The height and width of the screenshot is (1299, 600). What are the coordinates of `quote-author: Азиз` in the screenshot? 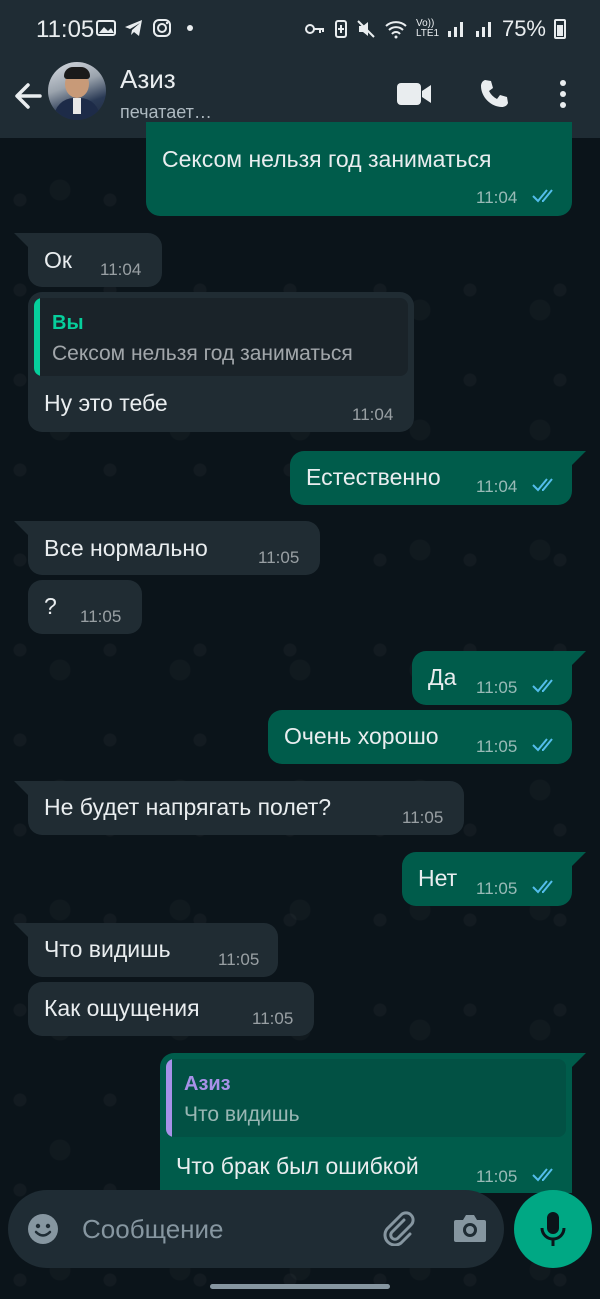 It's located at (207, 1084).